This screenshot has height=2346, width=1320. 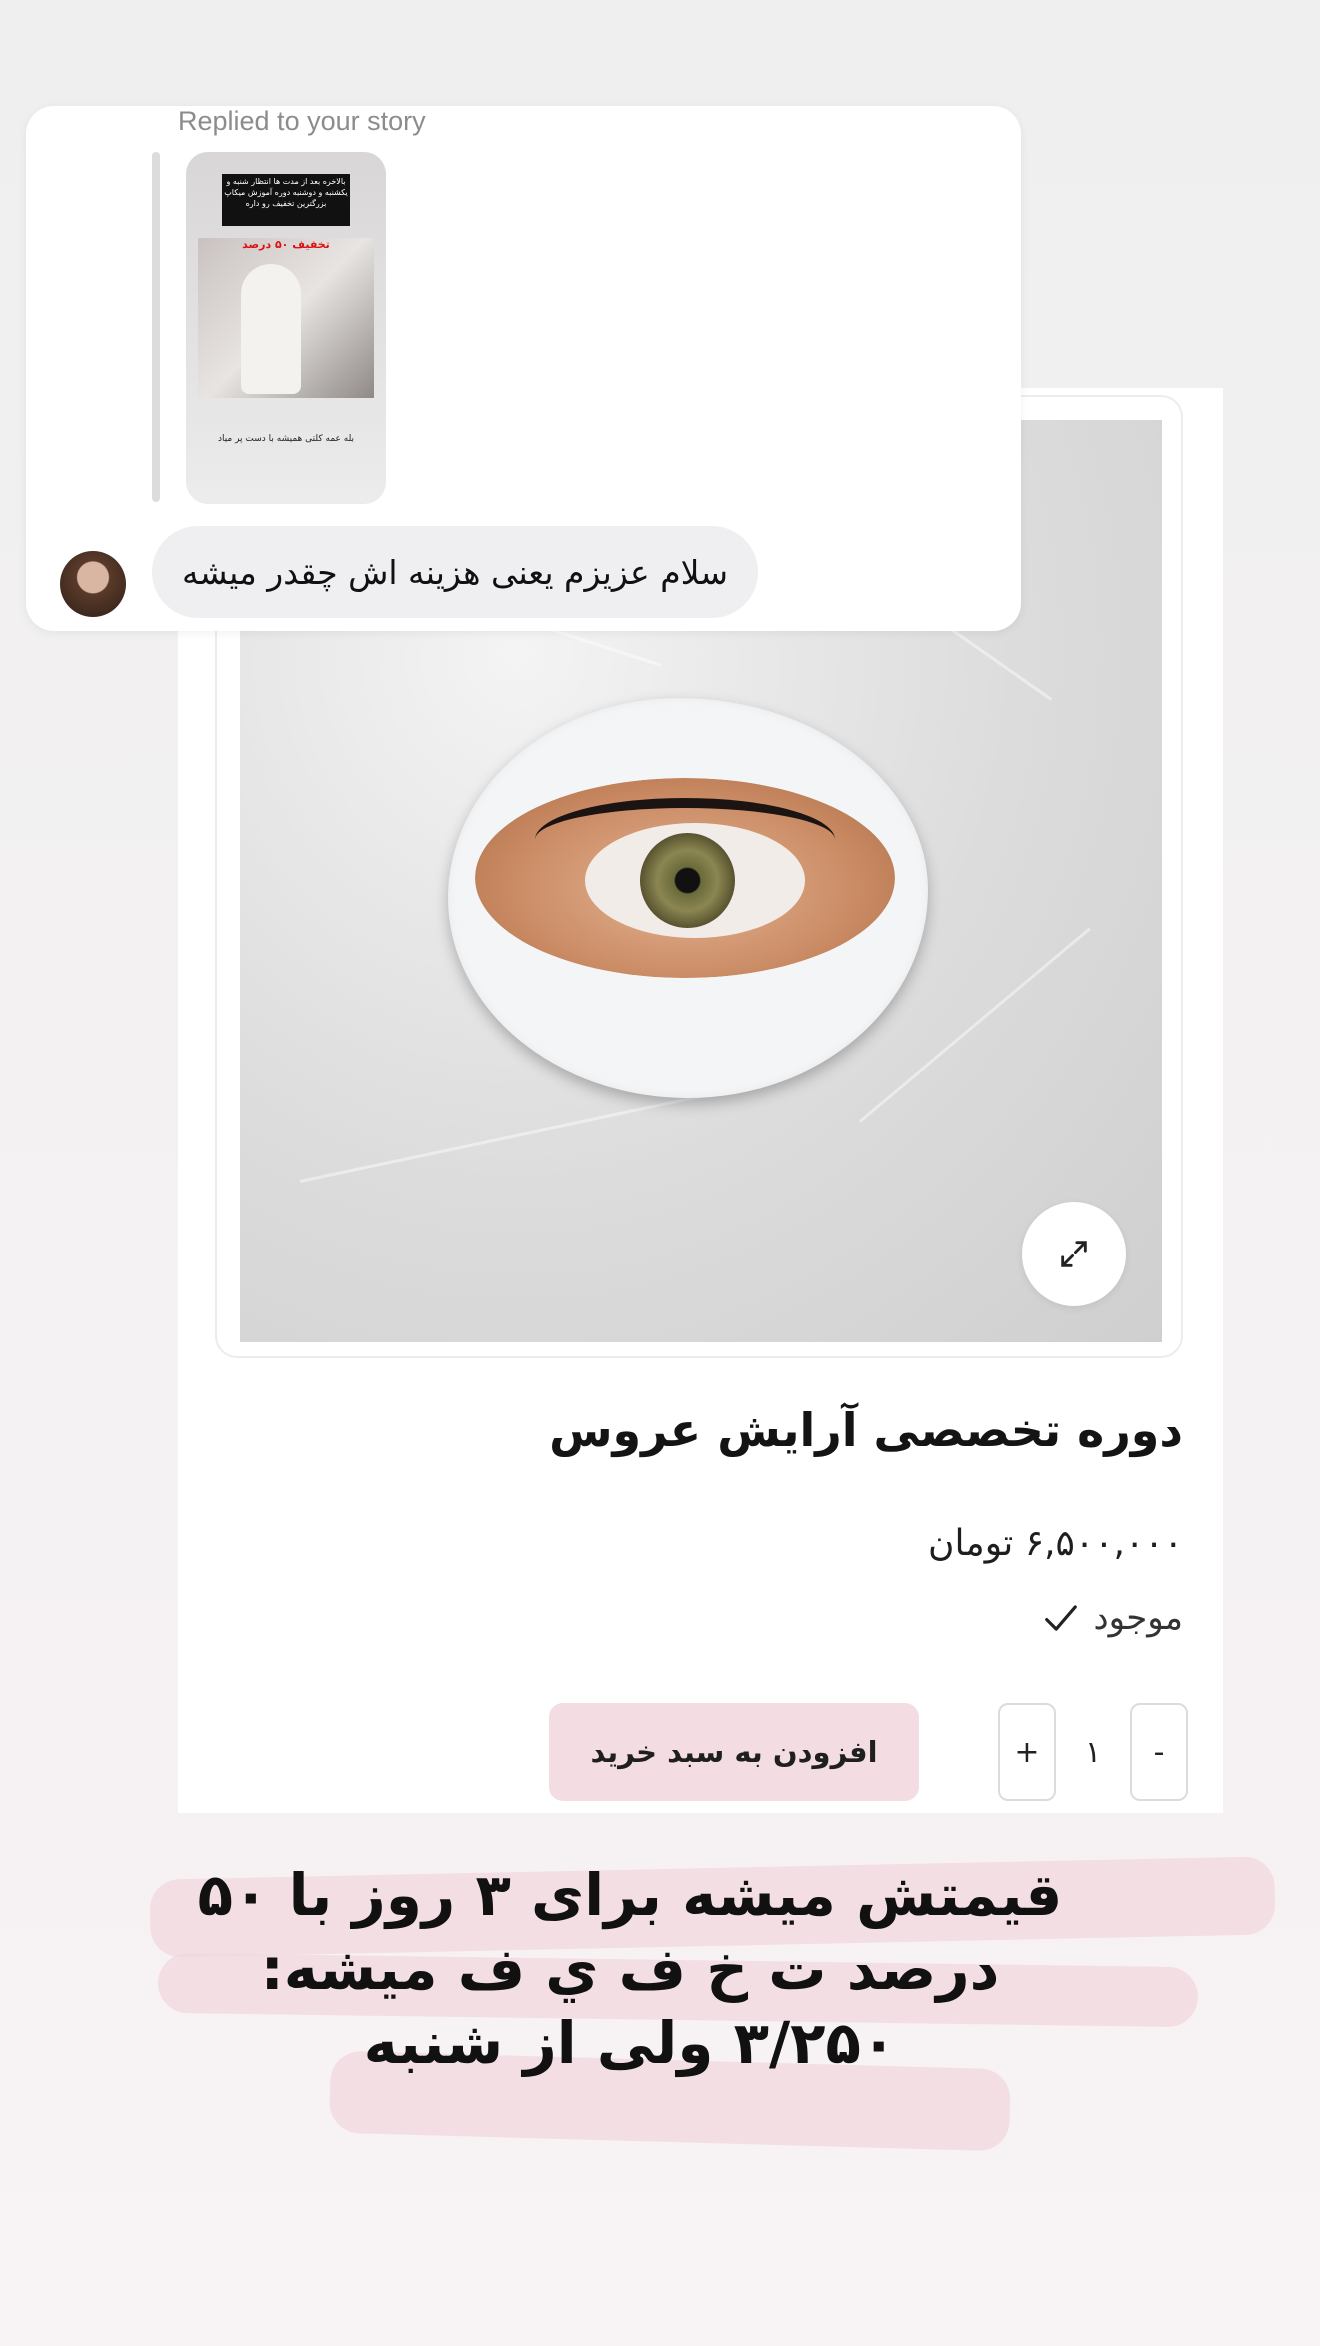 I want to click on stock-label: موجود, so click(x=1138, y=1618).